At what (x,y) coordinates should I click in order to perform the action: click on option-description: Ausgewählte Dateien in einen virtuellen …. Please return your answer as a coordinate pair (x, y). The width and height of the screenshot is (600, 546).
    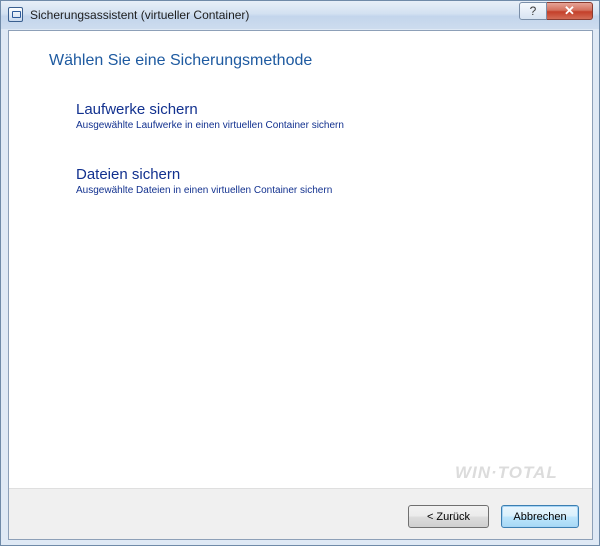
    Looking at the image, I should click on (204, 190).